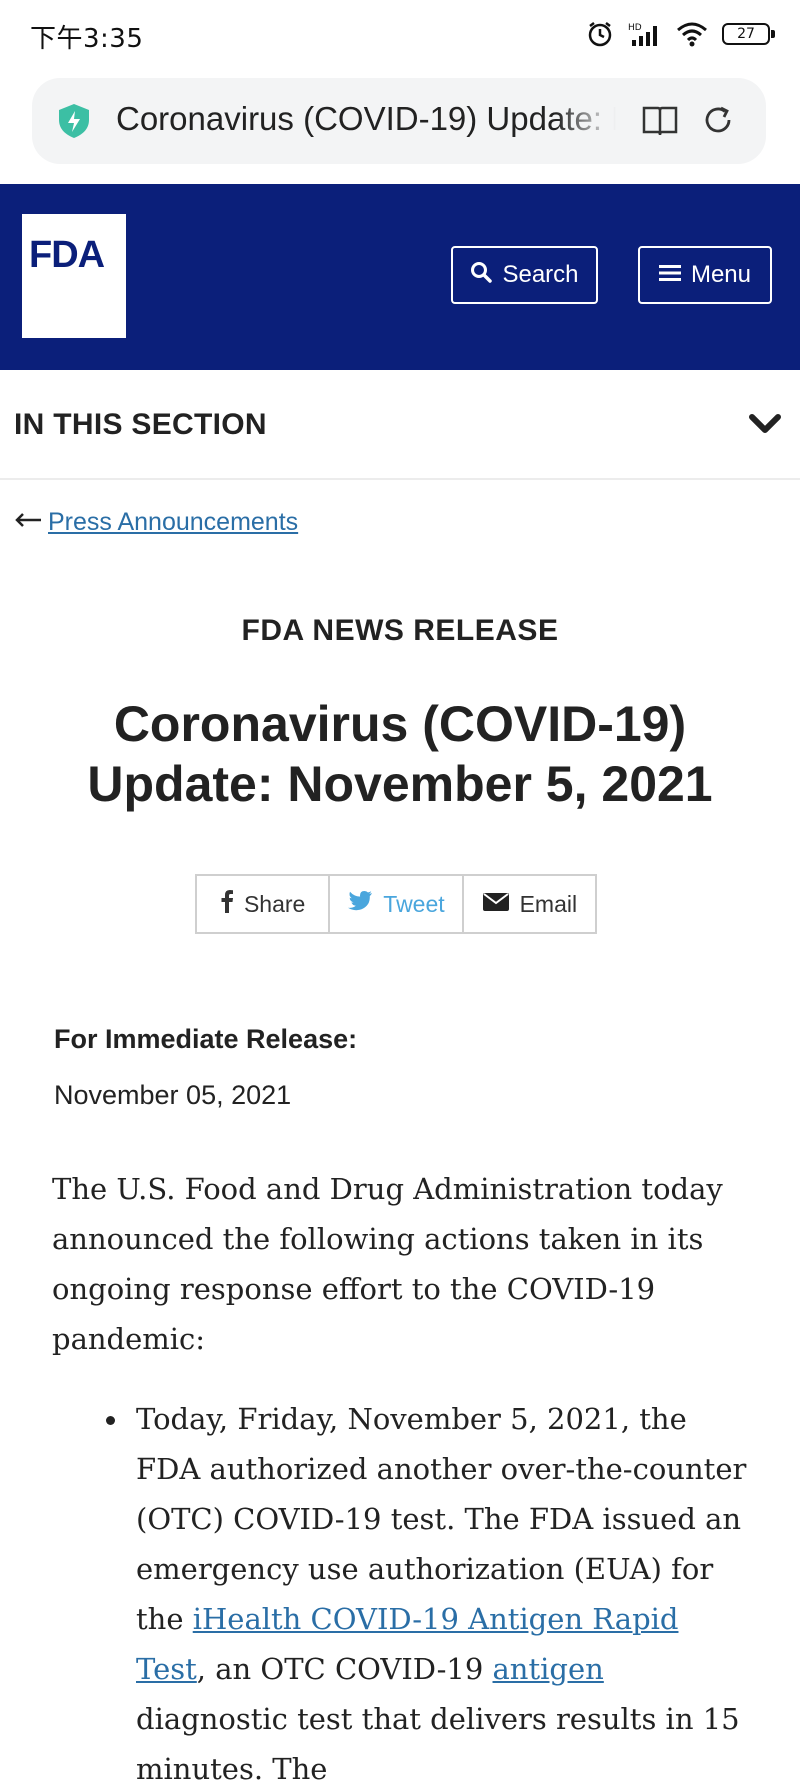 This screenshot has height=1791, width=800. Describe the element at coordinates (721, 274) in the screenshot. I see `menu-button-label: Menu` at that location.